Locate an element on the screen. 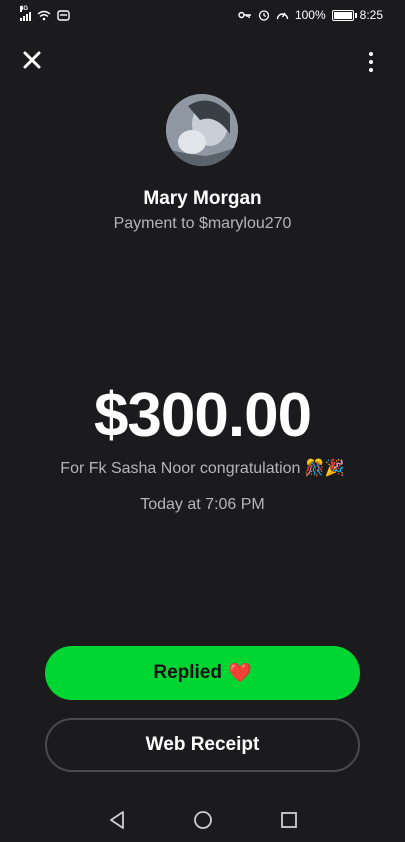  back-icon is located at coordinates (116, 820).